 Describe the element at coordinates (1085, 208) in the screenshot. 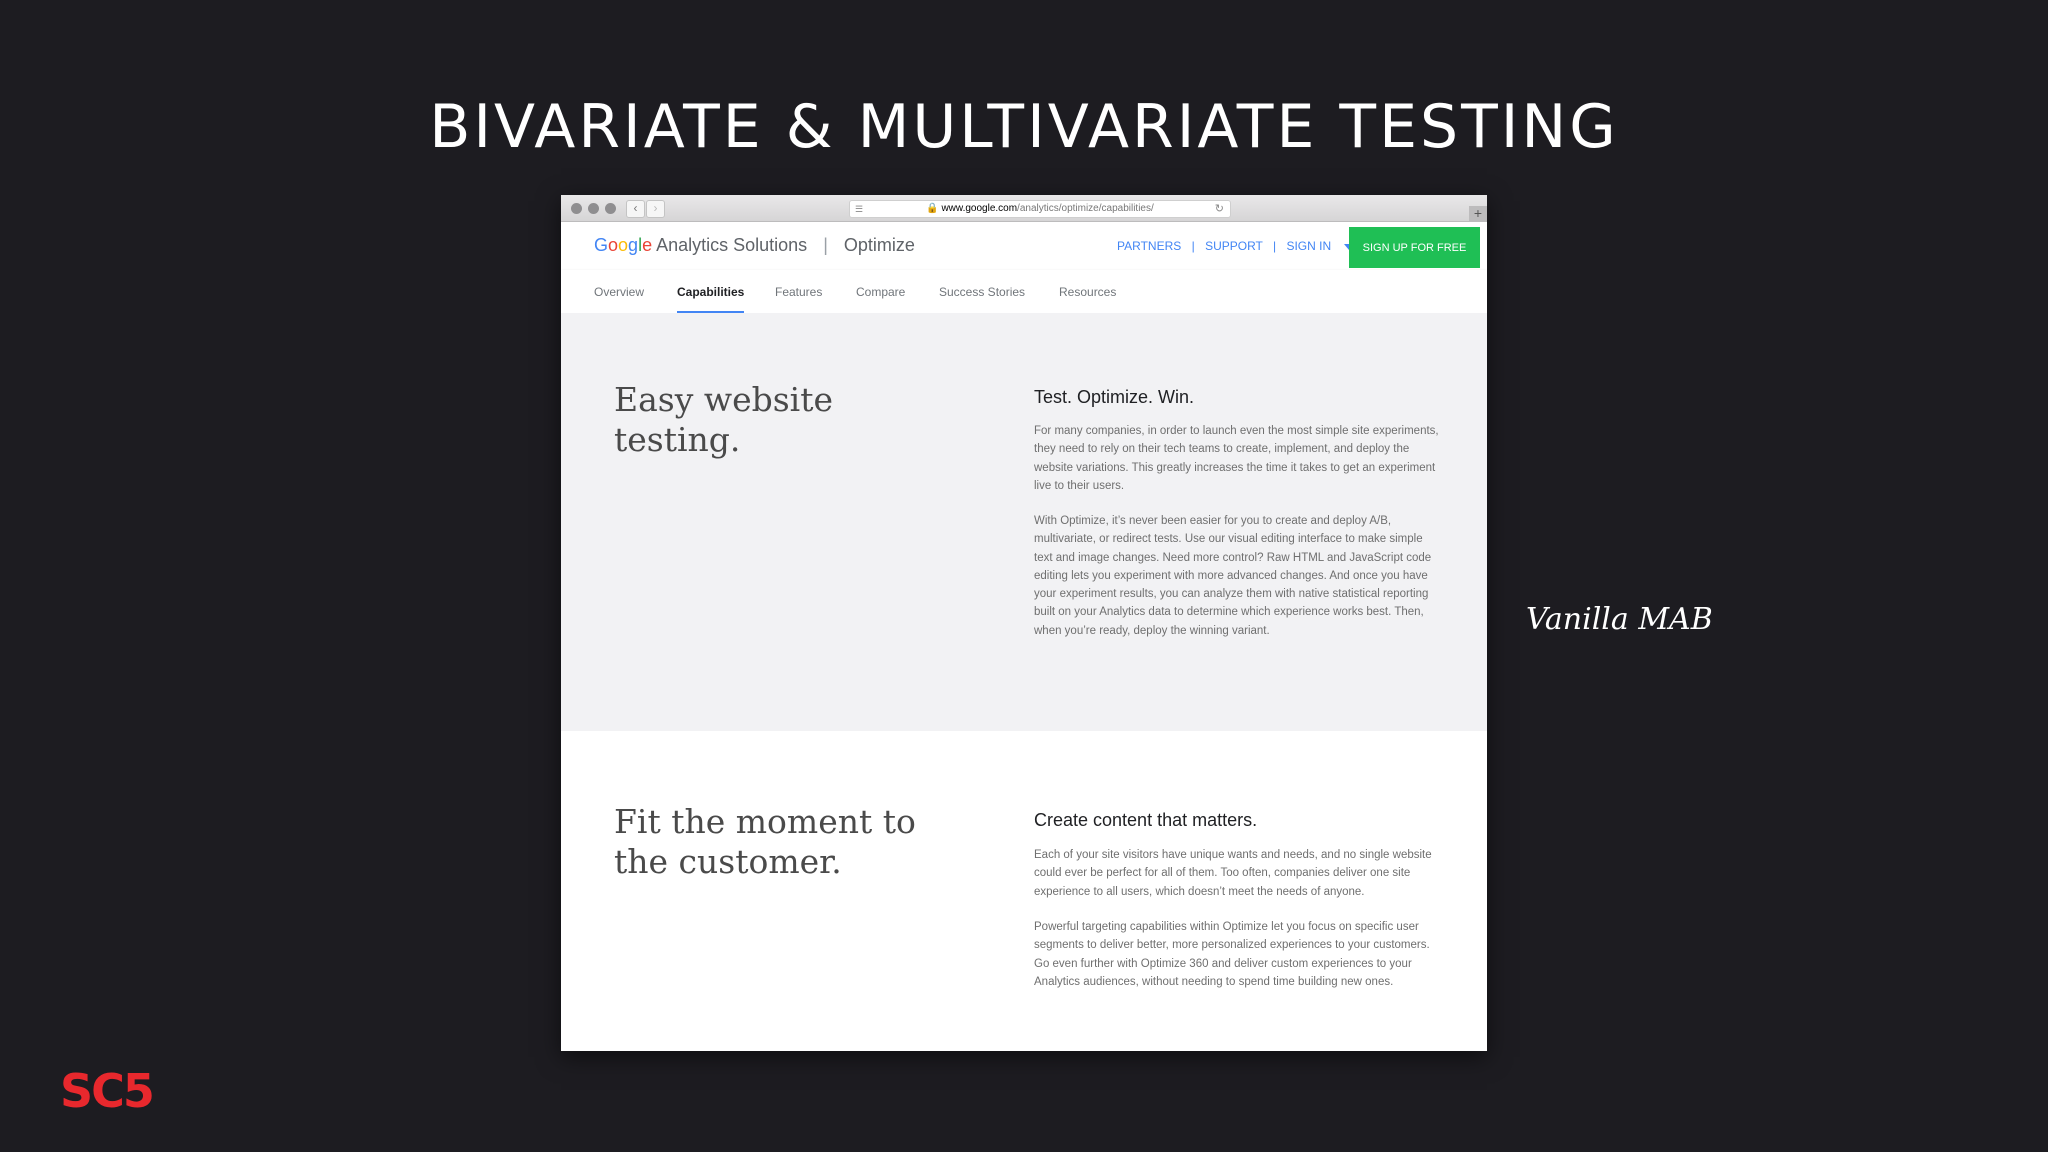

I see `url-path: /analytics/optimize/capabilities/` at that location.